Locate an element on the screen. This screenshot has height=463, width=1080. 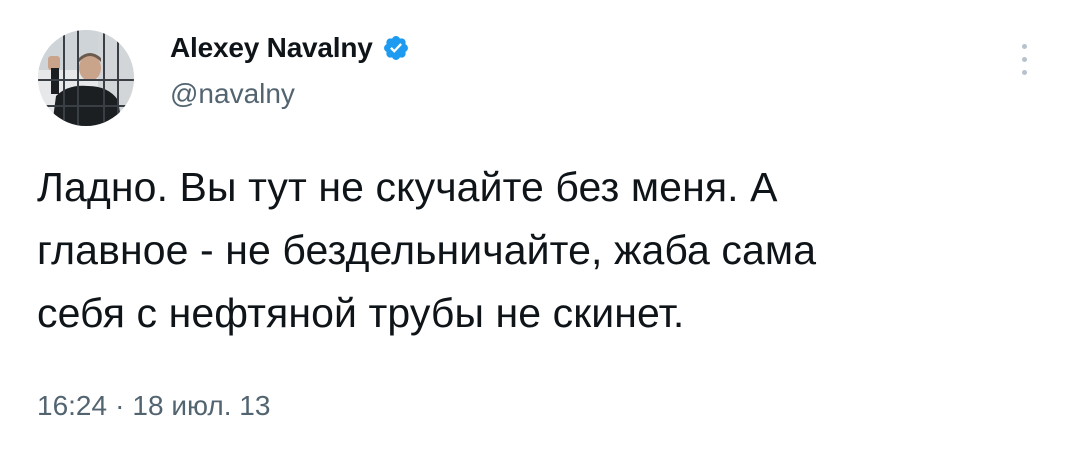
tweet-time: 16:24 is located at coordinates (72, 405).